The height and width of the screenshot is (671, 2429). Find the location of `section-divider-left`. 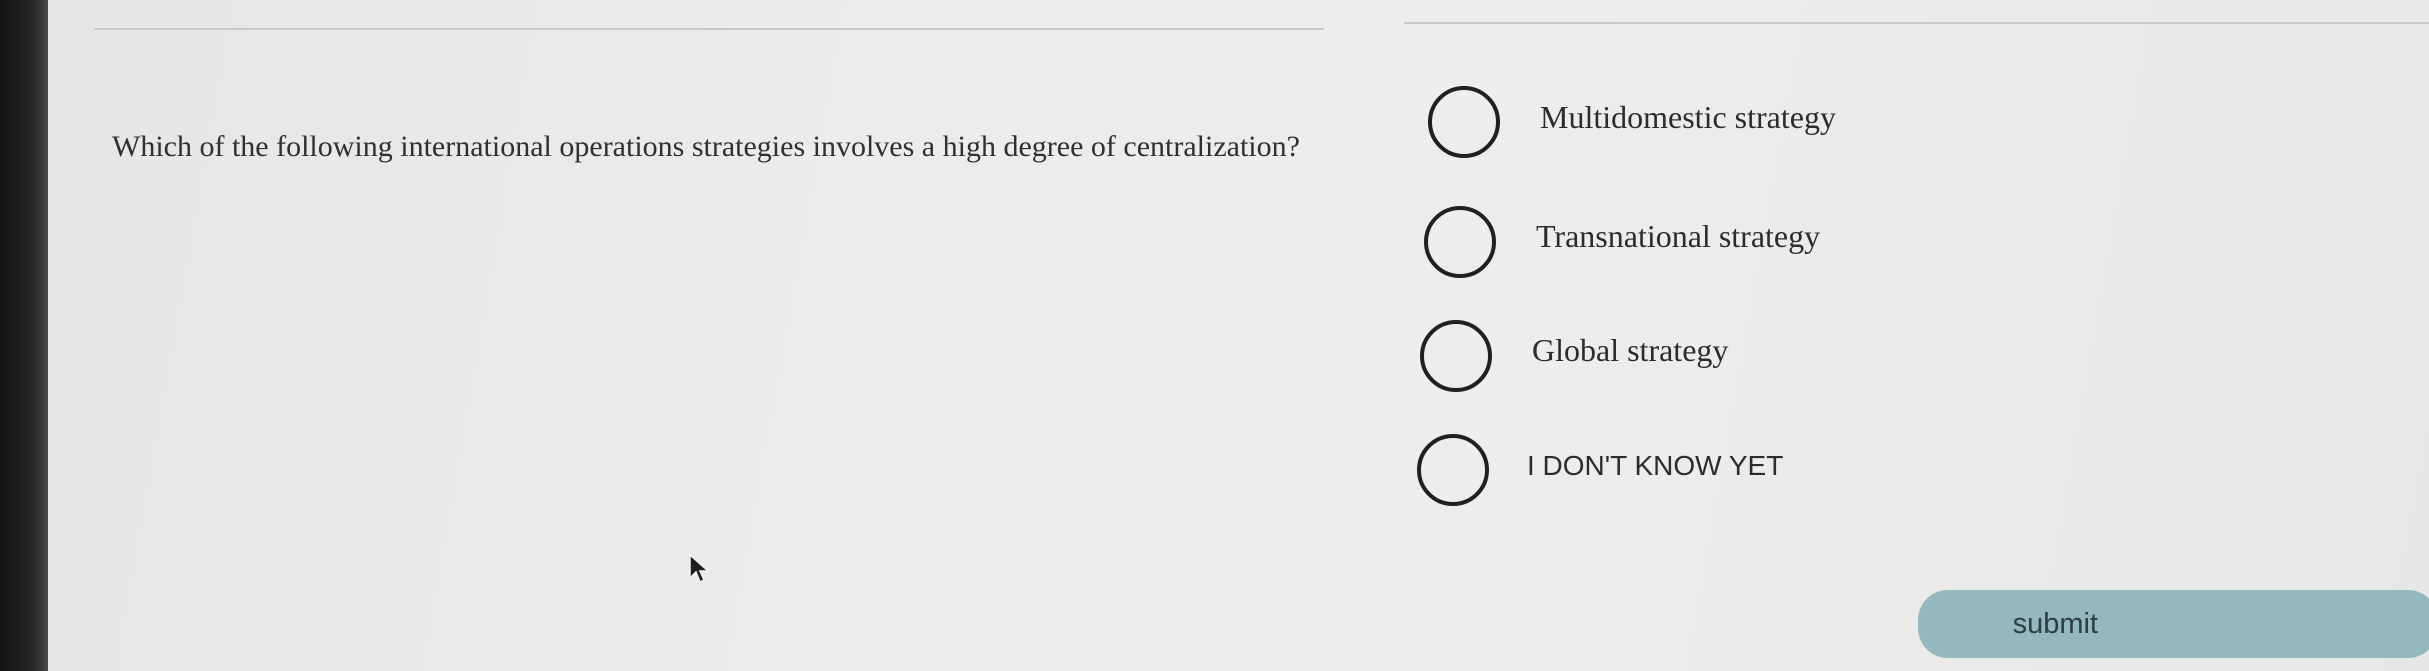

section-divider-left is located at coordinates (709, 29).